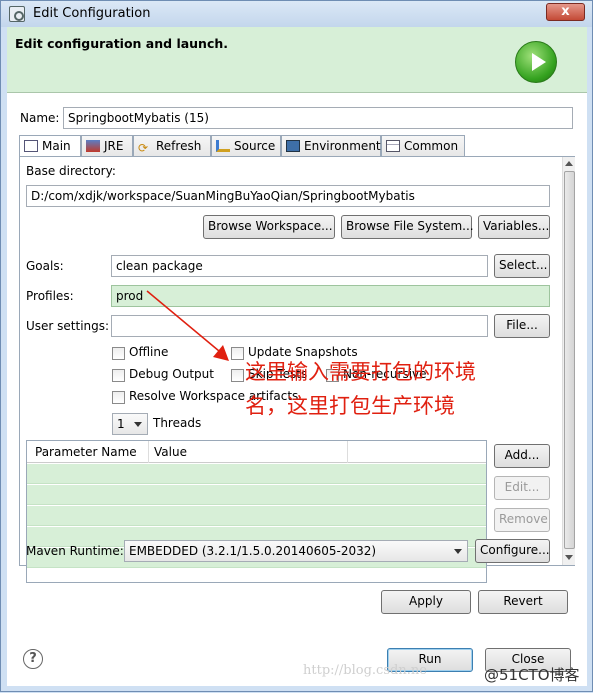 This screenshot has height=693, width=593. What do you see at coordinates (179, 146) in the screenshot?
I see `tab-refresh-label: Refresh` at bounding box center [179, 146].